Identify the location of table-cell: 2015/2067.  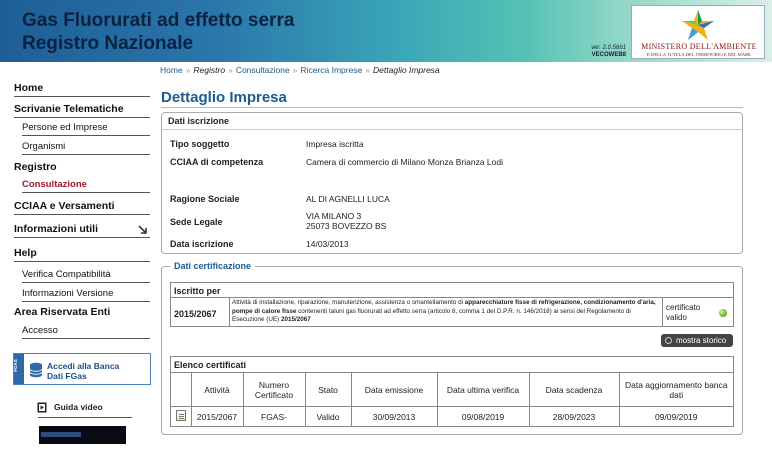
(217, 416).